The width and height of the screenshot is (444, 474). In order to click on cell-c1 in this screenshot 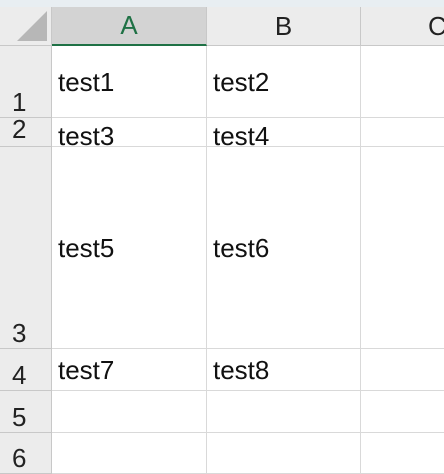, I will do `click(402, 82)`.